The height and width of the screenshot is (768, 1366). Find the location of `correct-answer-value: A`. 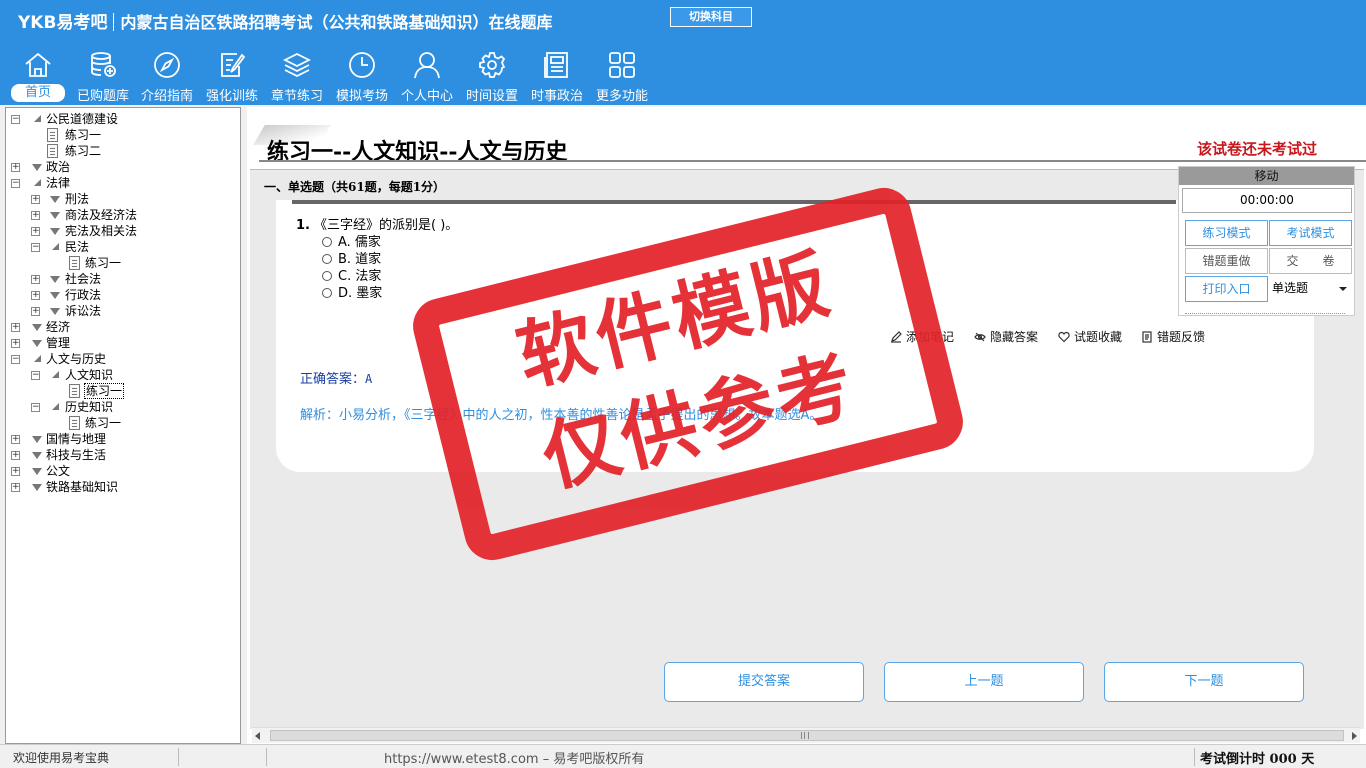

correct-answer-value: A is located at coordinates (369, 379).